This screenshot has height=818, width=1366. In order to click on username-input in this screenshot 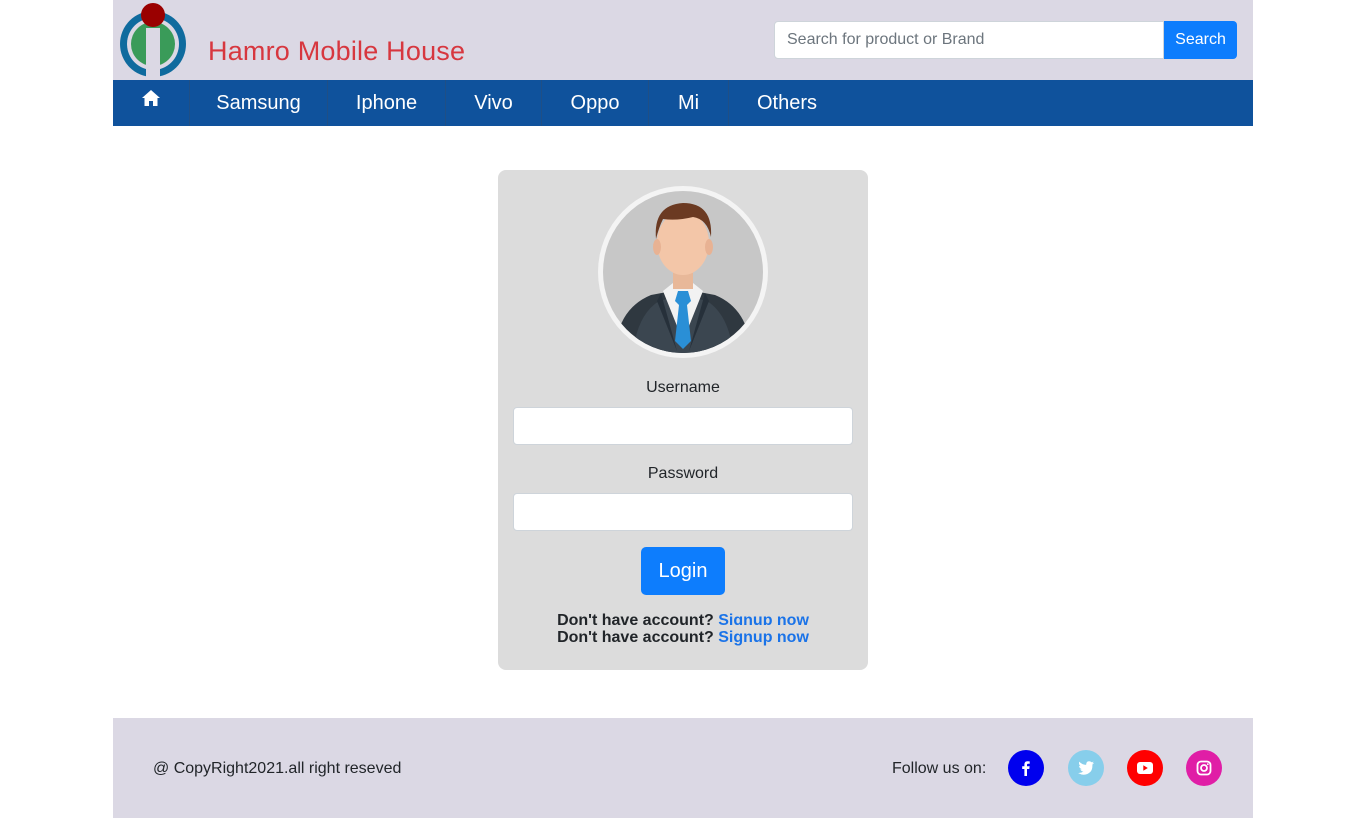, I will do `click(683, 426)`.